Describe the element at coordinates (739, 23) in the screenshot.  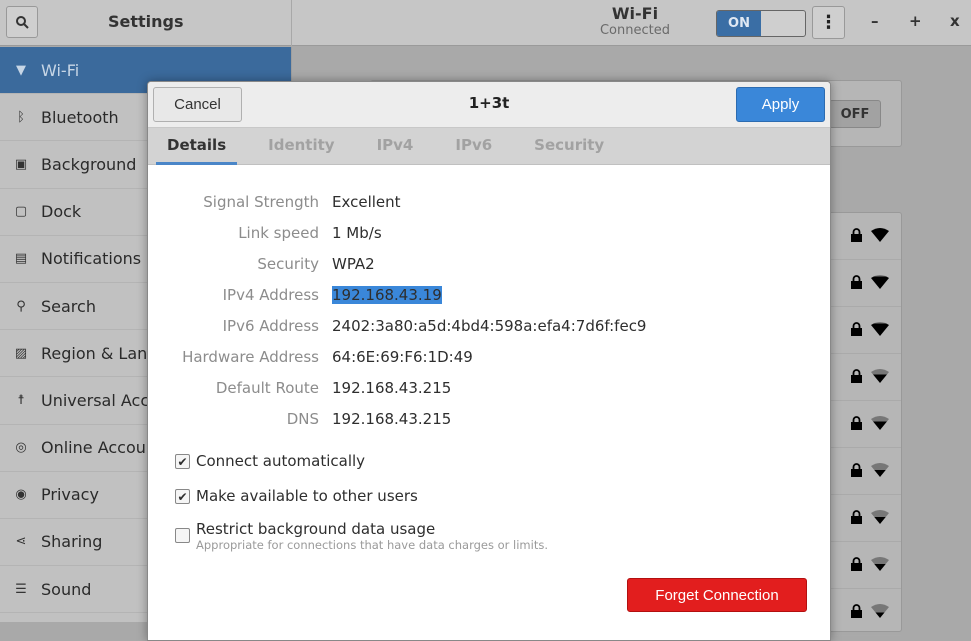
I see `wifi-toggle-label: ON` at that location.